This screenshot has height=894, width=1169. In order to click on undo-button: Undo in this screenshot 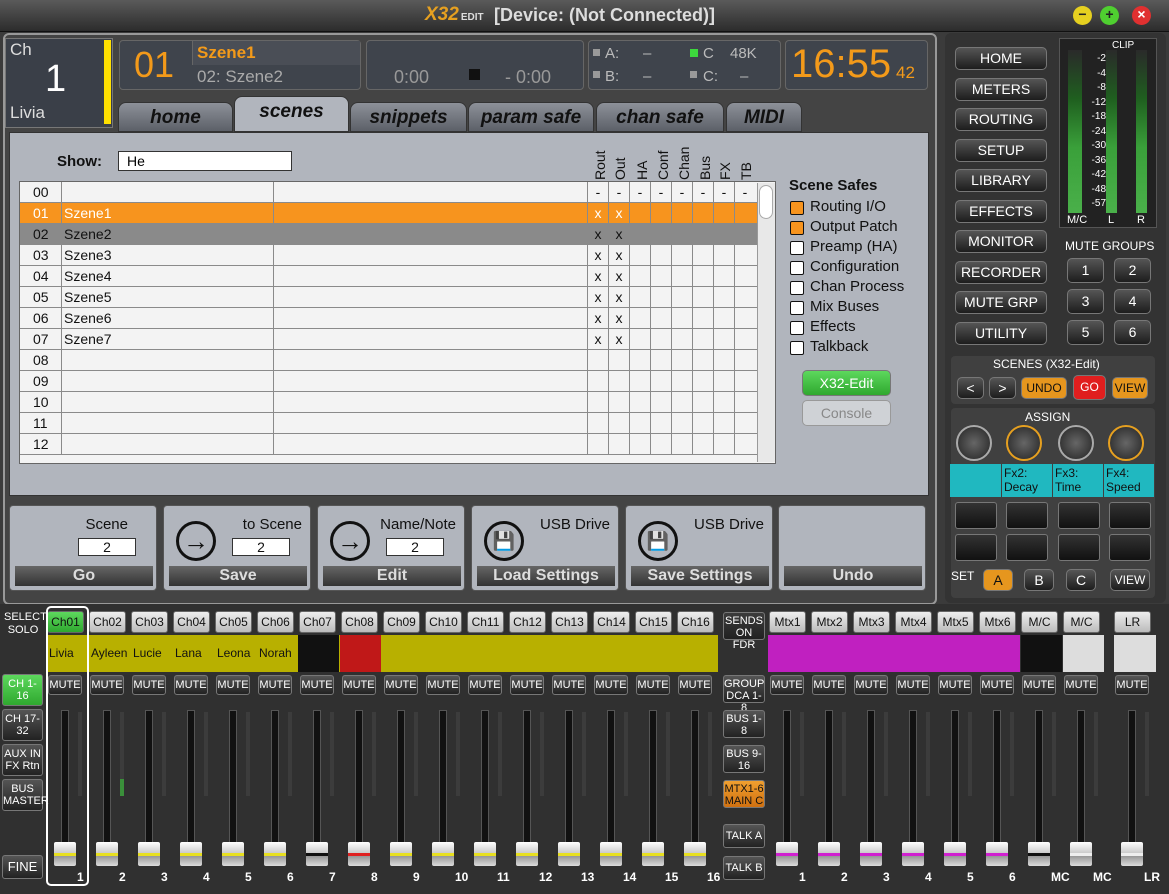, I will do `click(853, 576)`.